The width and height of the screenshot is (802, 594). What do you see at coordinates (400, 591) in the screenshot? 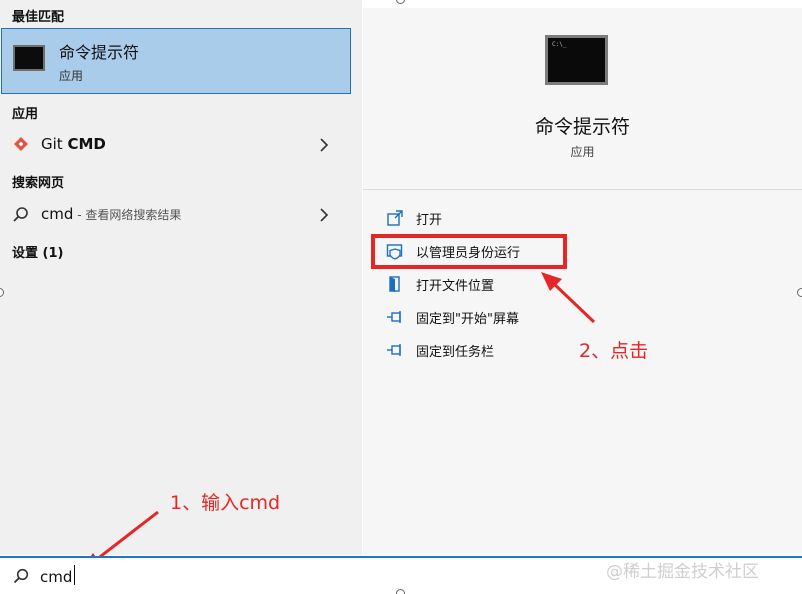
I see `resize-handle-bottom` at bounding box center [400, 591].